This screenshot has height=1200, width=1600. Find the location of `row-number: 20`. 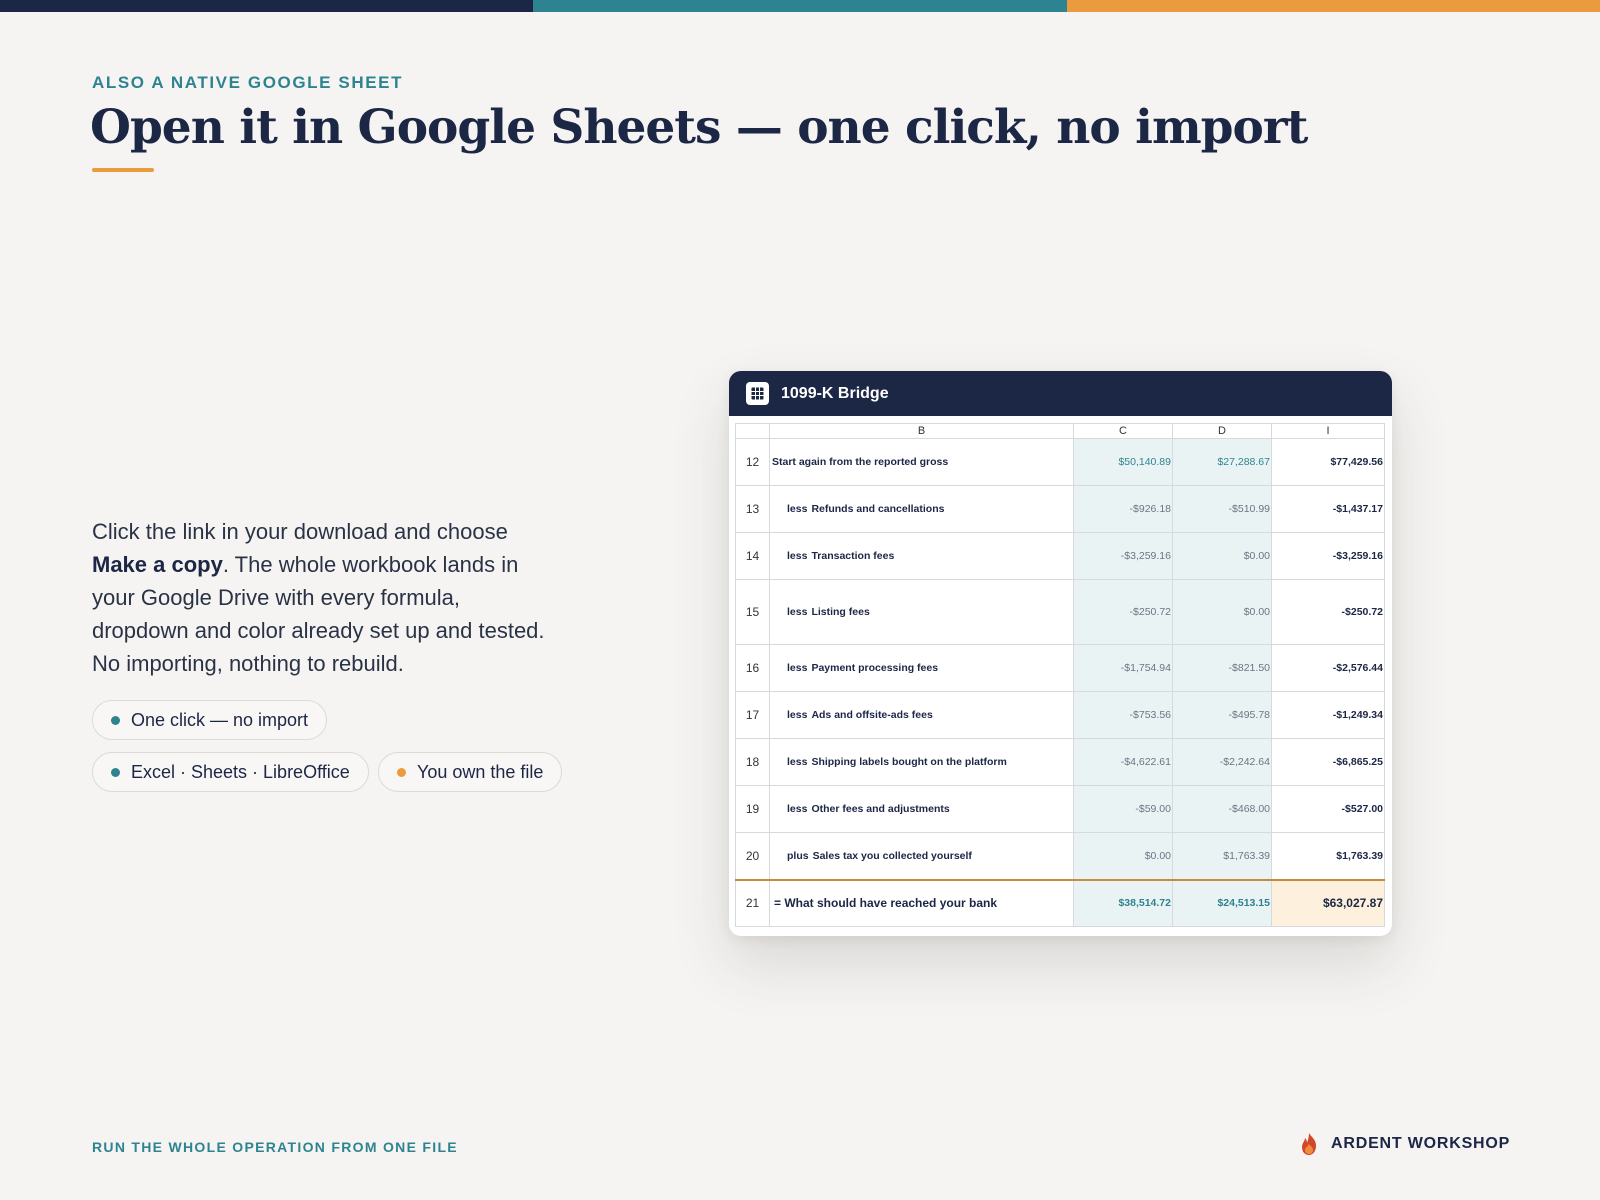

row-number: 20 is located at coordinates (752, 856).